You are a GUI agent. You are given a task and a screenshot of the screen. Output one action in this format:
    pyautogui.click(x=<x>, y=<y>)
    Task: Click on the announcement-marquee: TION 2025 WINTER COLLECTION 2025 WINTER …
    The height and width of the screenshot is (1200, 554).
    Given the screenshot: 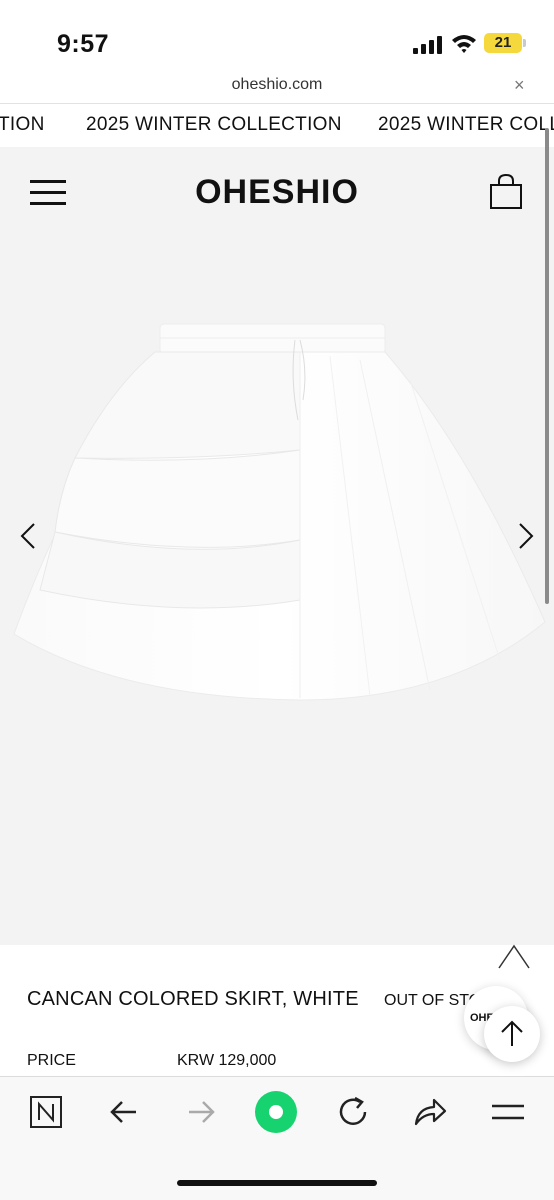 What is the action you would take?
    pyautogui.click(x=277, y=126)
    